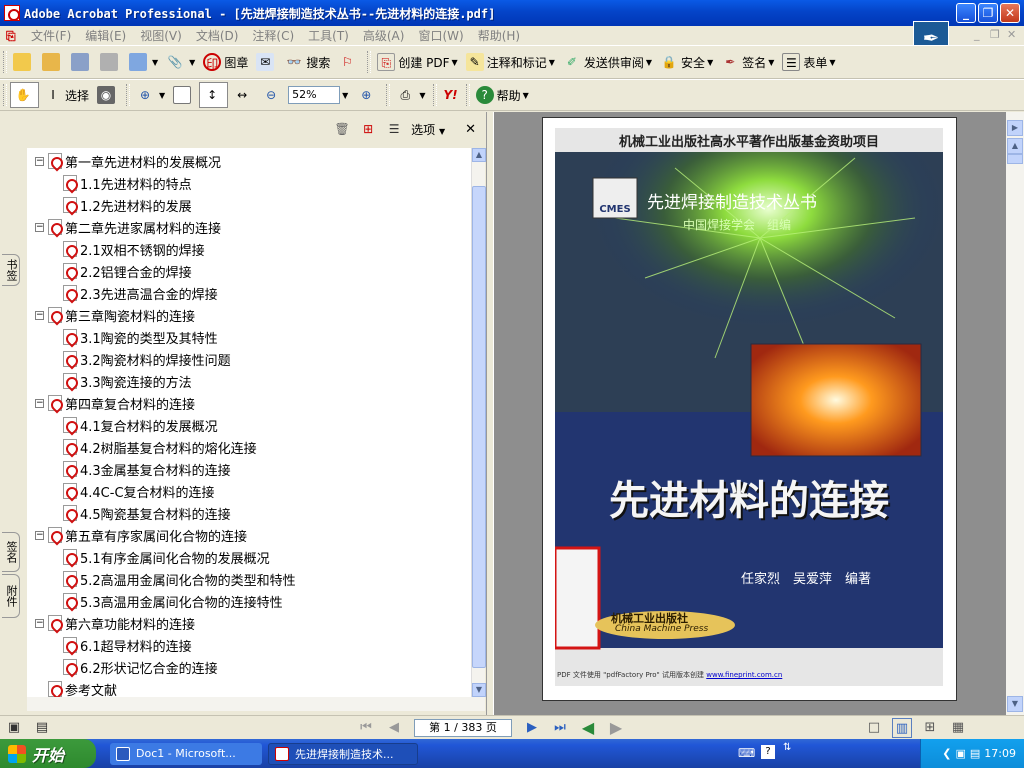  I want to click on pane-splitter, so click(490, 413).